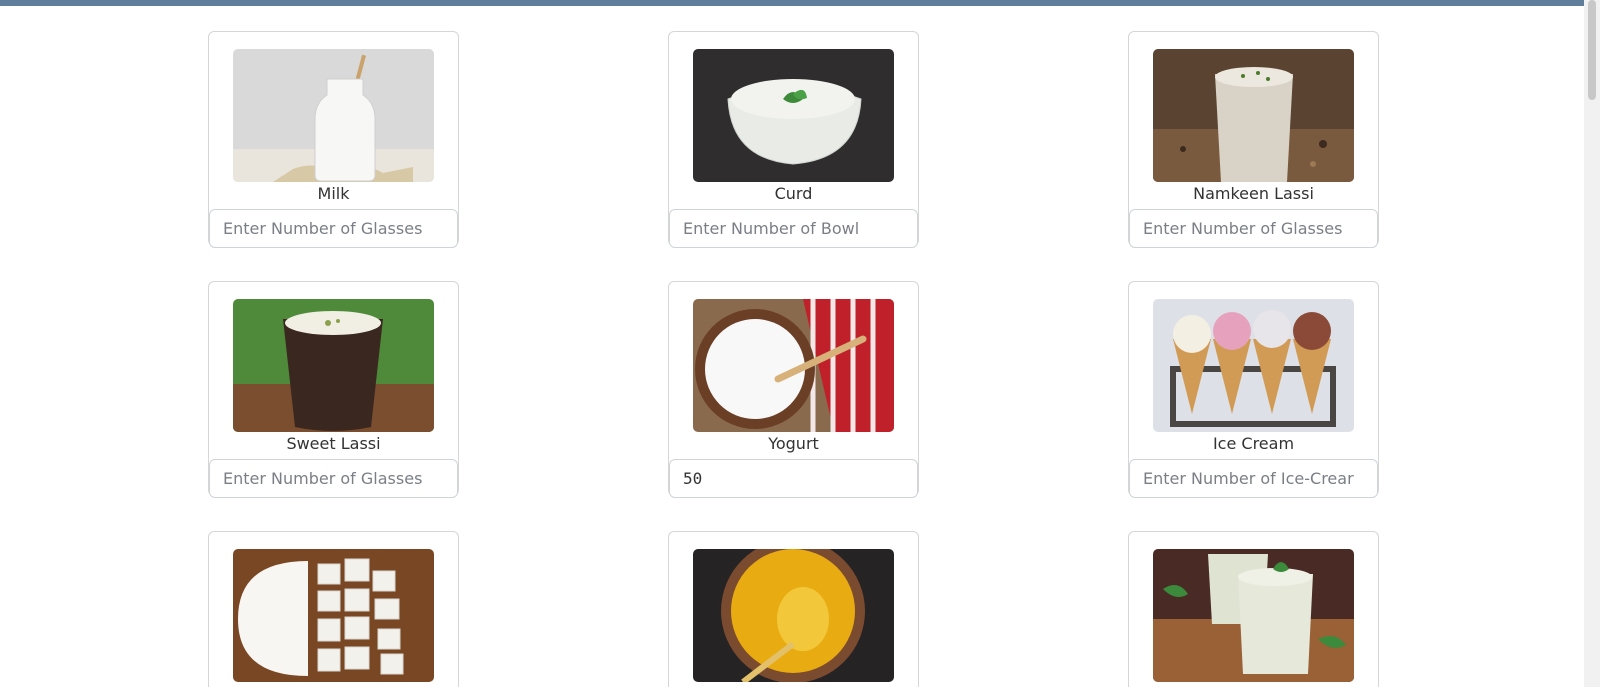 Image resolution: width=1600 pixels, height=687 pixels. I want to click on product-label: Ice Cream, so click(1253, 443).